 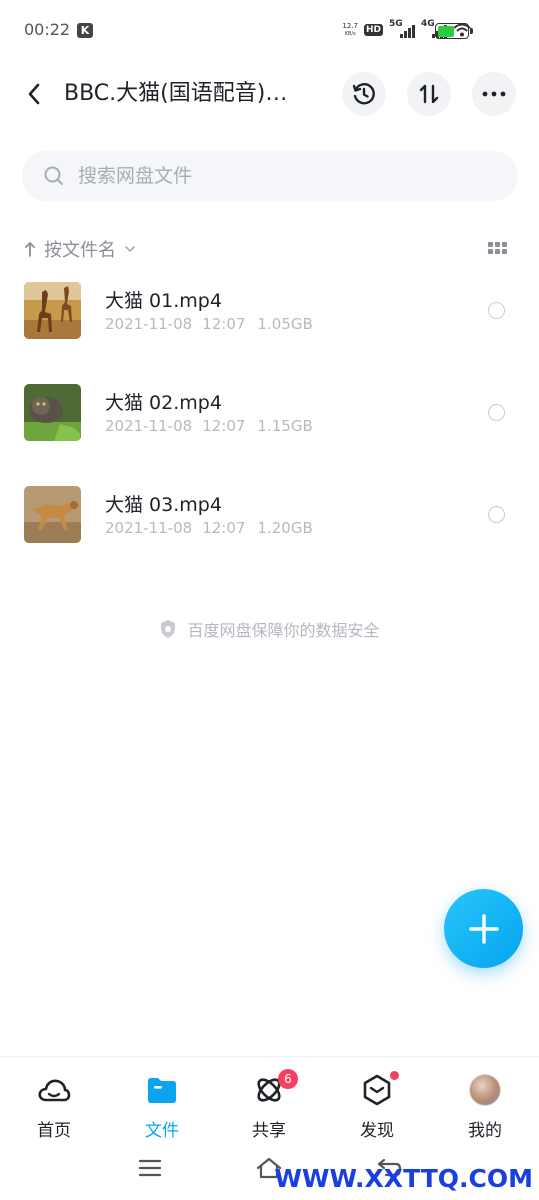 I want to click on network-speed-unit: KB/s, so click(x=350, y=34).